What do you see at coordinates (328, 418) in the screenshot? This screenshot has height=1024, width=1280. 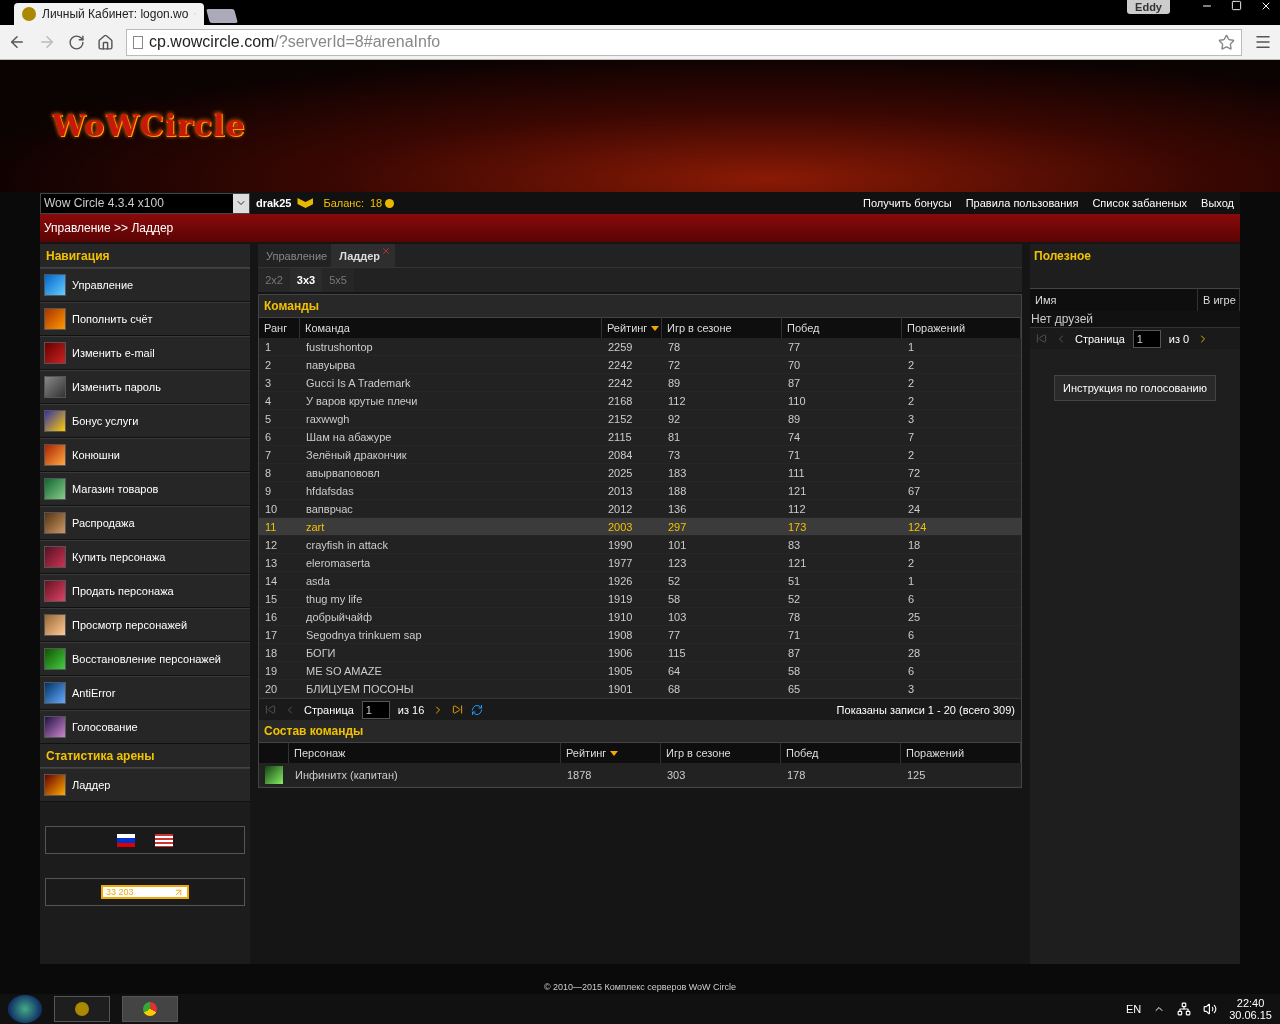 I see `table-cell-text: raxwwgh` at bounding box center [328, 418].